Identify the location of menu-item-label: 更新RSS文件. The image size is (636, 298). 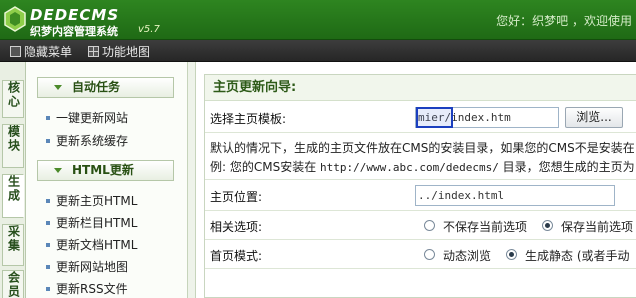
(92, 289).